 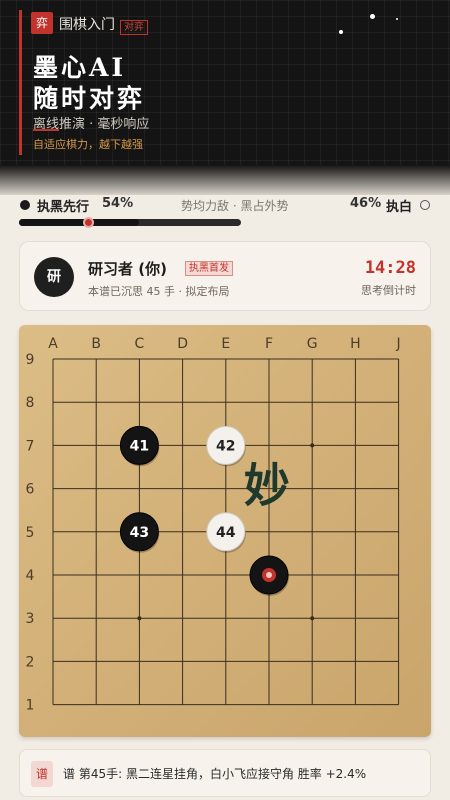 What do you see at coordinates (225, 215) in the screenshot?
I see `strength-bar-section: 执黑先行 54% 势均力敌 · 黑占外势 46% 执白` at bounding box center [225, 215].